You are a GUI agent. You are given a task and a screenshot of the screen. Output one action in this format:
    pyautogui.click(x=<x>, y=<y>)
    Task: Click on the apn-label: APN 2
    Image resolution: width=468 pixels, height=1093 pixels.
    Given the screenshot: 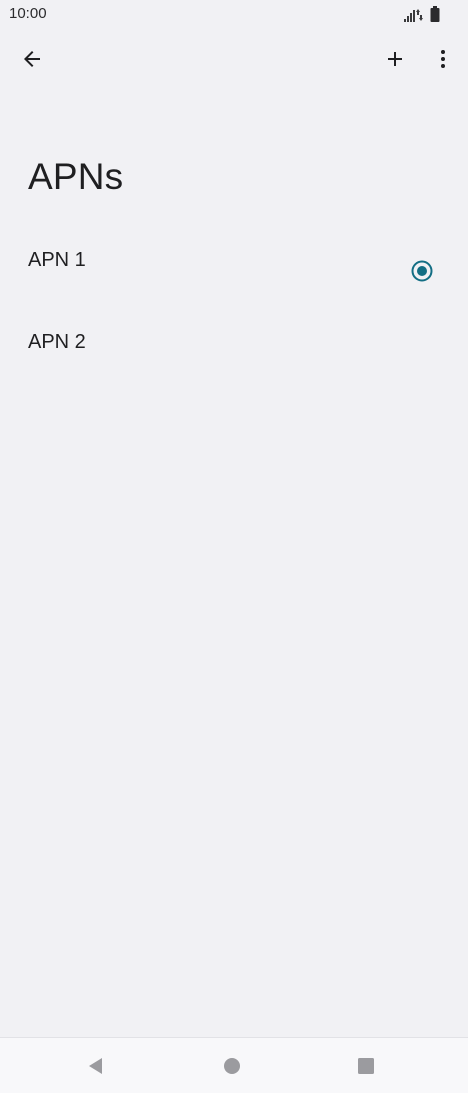 What is the action you would take?
    pyautogui.click(x=57, y=342)
    